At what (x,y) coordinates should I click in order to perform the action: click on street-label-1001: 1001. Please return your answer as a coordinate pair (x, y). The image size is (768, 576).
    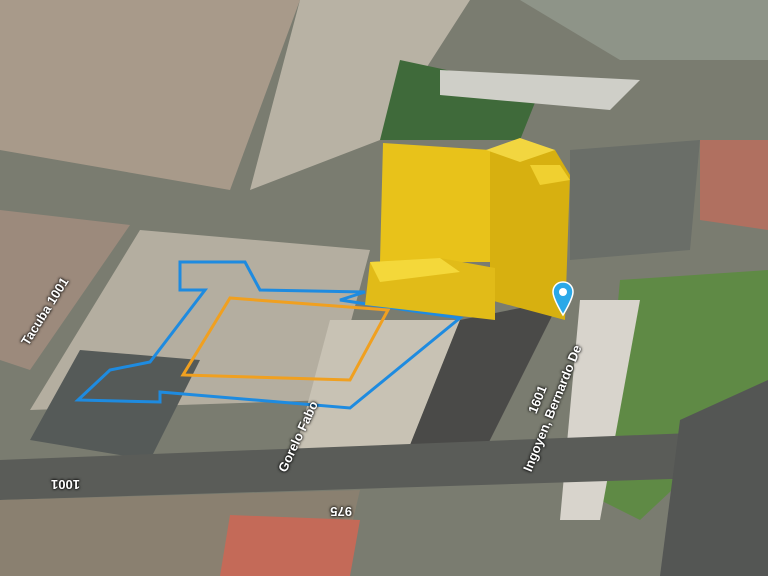
    Looking at the image, I should click on (65, 484).